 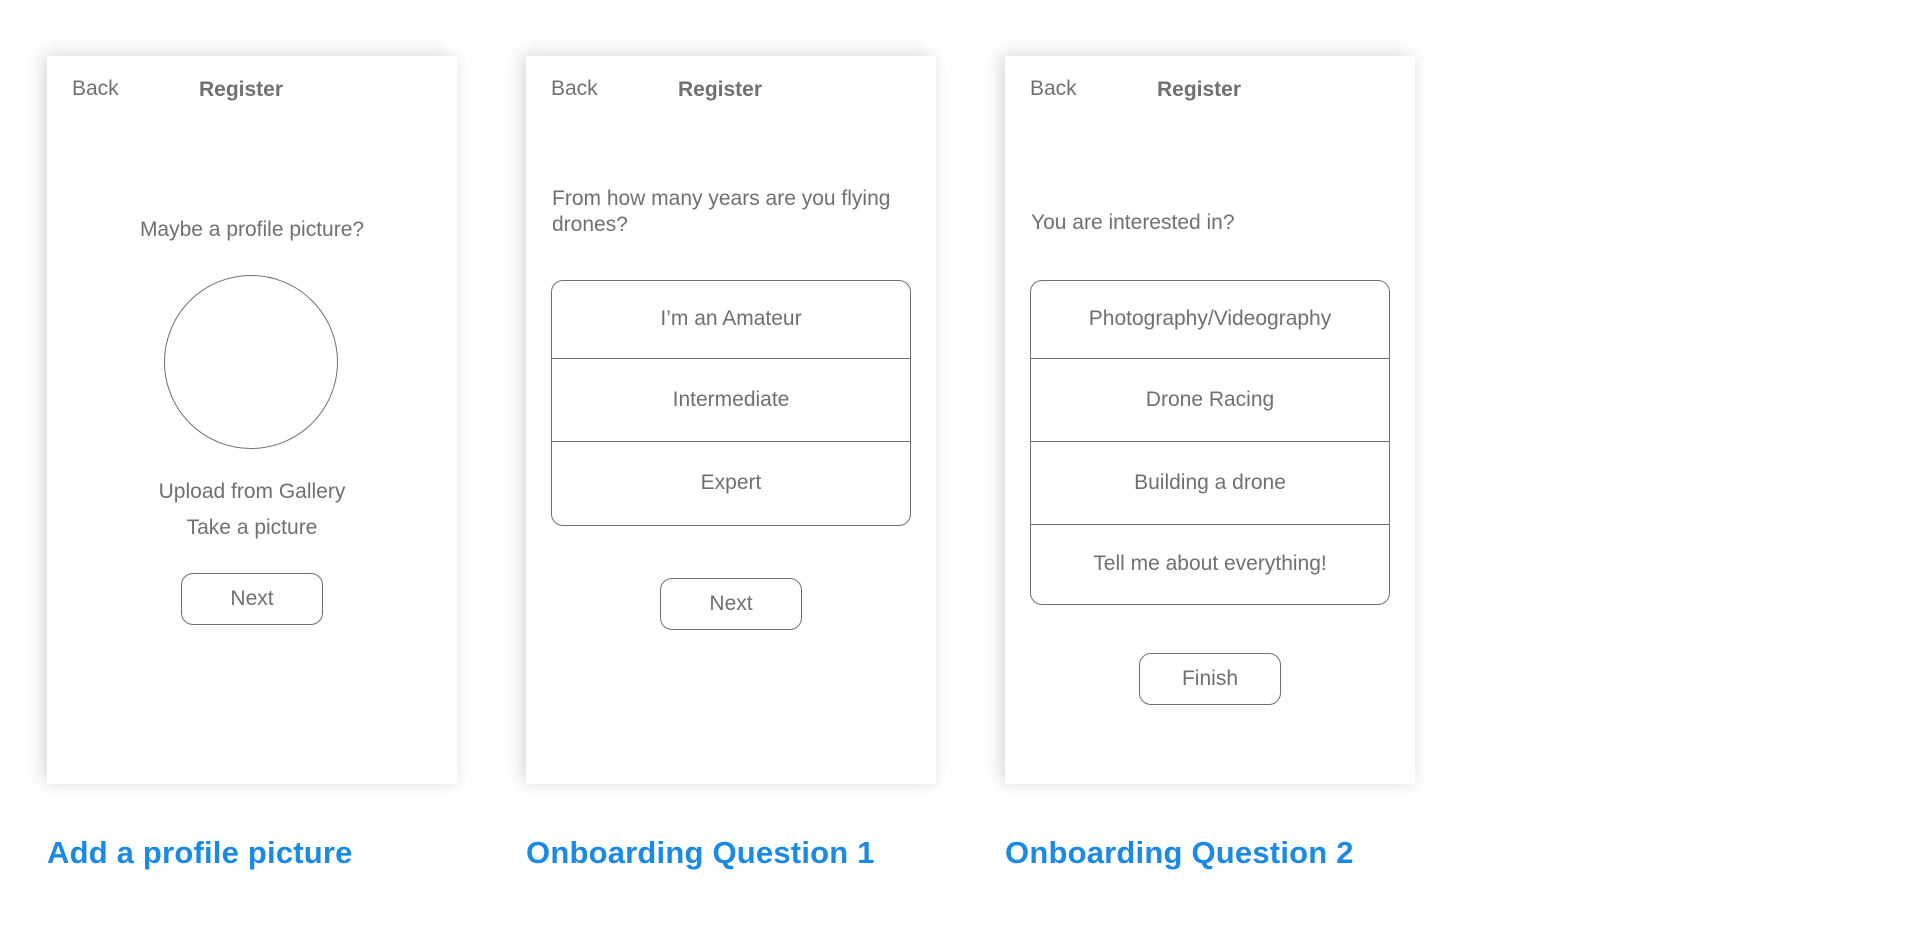 I want to click on caption-onboarding-question-1: Onboarding Question 1, so click(x=700, y=852).